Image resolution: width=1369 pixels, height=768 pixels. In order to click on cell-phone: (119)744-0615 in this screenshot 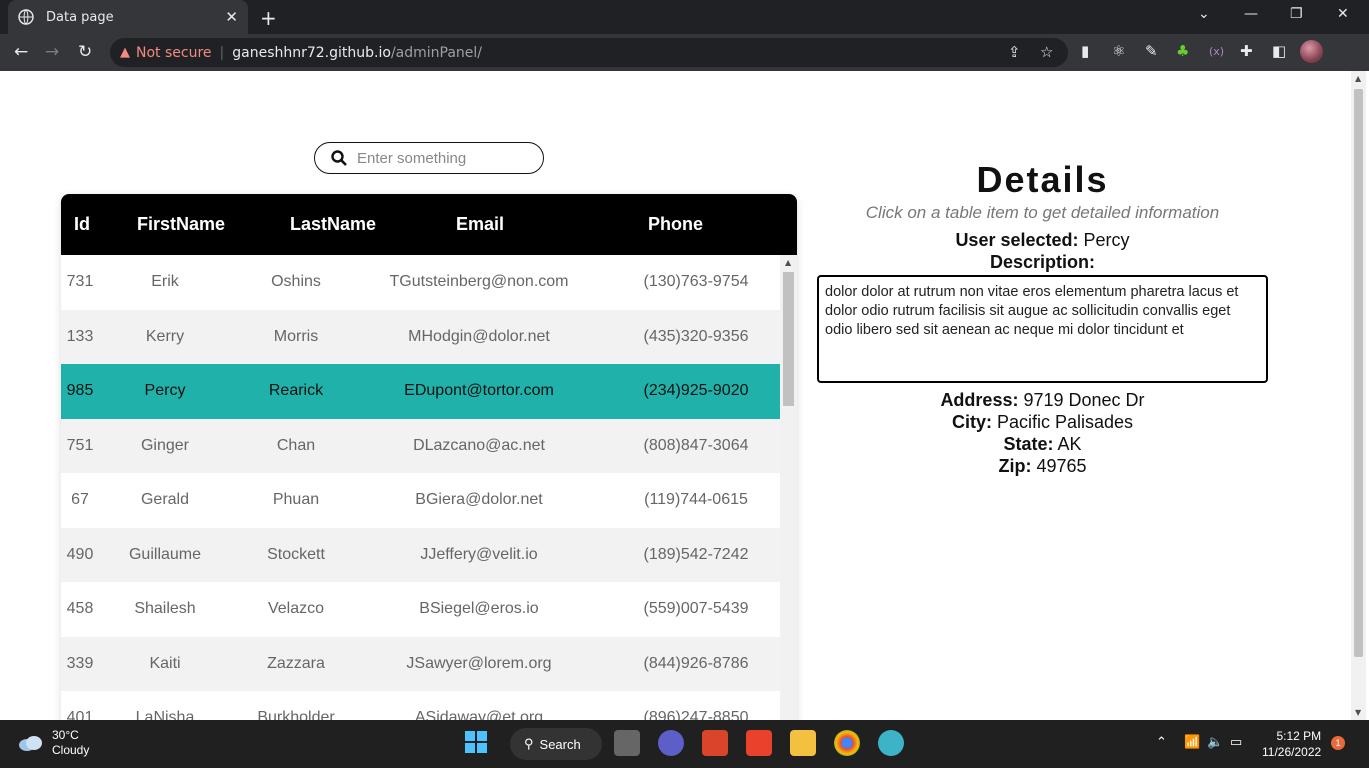, I will do `click(696, 500)`.